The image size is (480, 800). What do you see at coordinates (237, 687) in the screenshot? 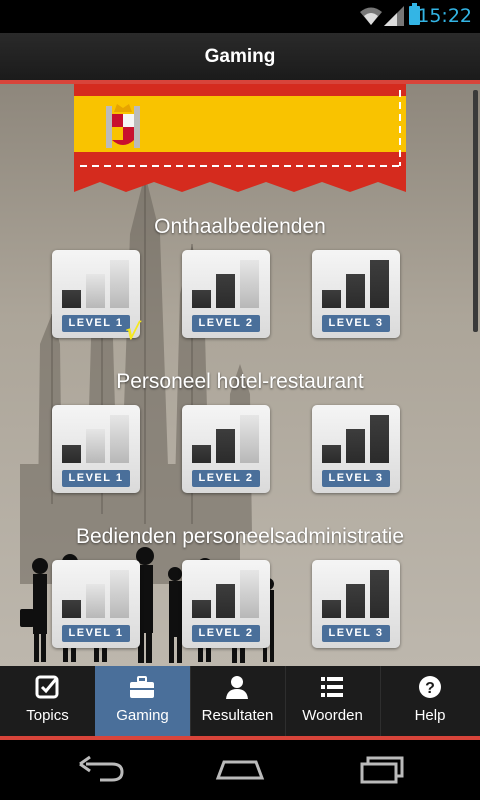
I see `person-icon` at bounding box center [237, 687].